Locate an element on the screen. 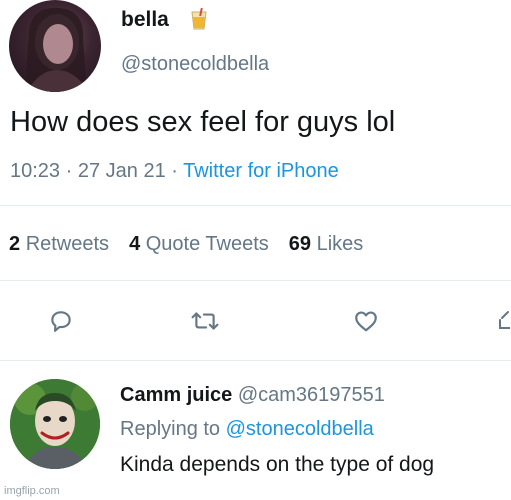  quote-tweets-count: 4 is located at coordinates (135, 244).